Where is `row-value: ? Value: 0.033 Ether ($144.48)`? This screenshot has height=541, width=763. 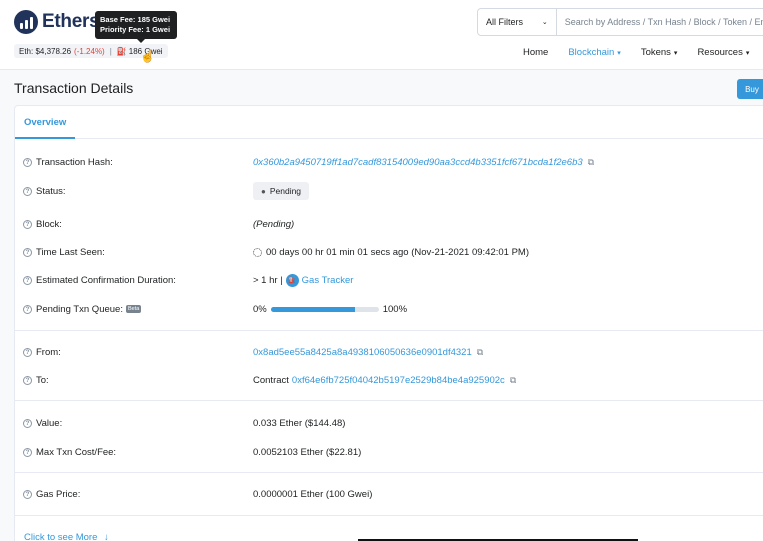
row-value: ? Value: 0.033 Ether ($144.48) is located at coordinates (393, 423).